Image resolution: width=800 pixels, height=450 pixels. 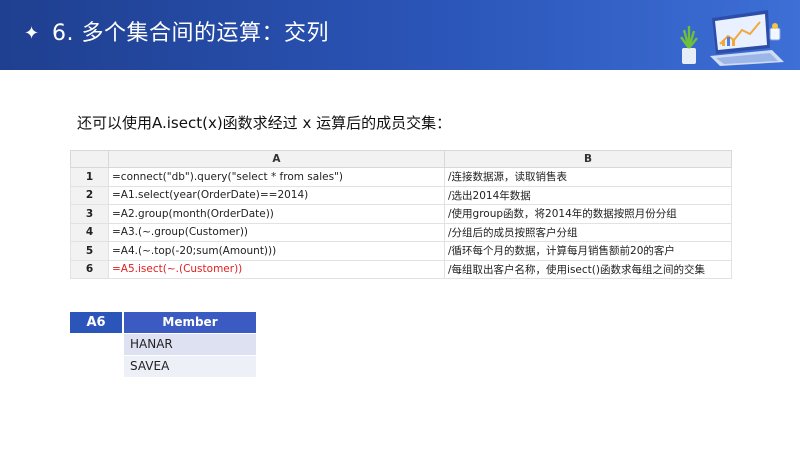 I want to click on row-number: 1, so click(x=89, y=177).